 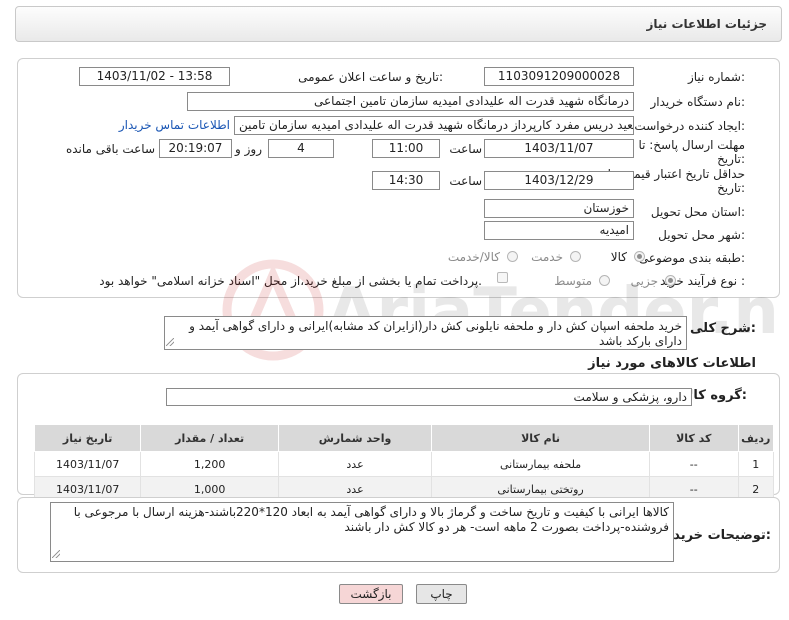 What do you see at coordinates (174, 125) in the screenshot?
I see `buyer-contact-link: اطلاعات تماس خریدار` at bounding box center [174, 125].